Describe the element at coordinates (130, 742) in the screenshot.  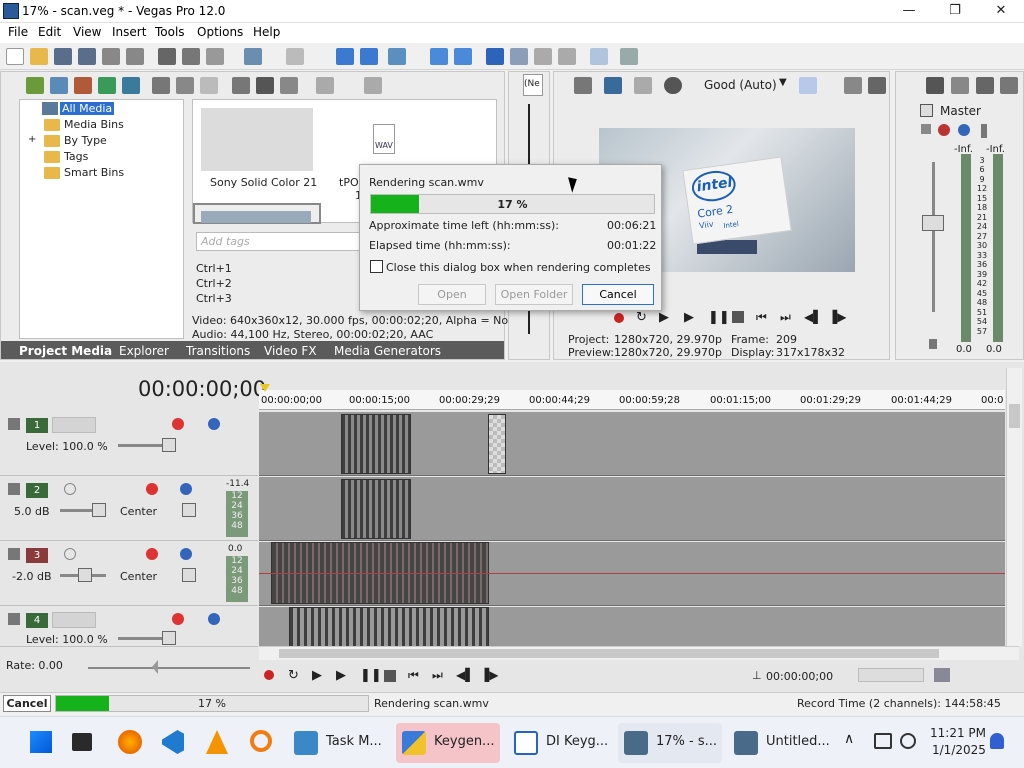
I see `firefox-icon` at that location.